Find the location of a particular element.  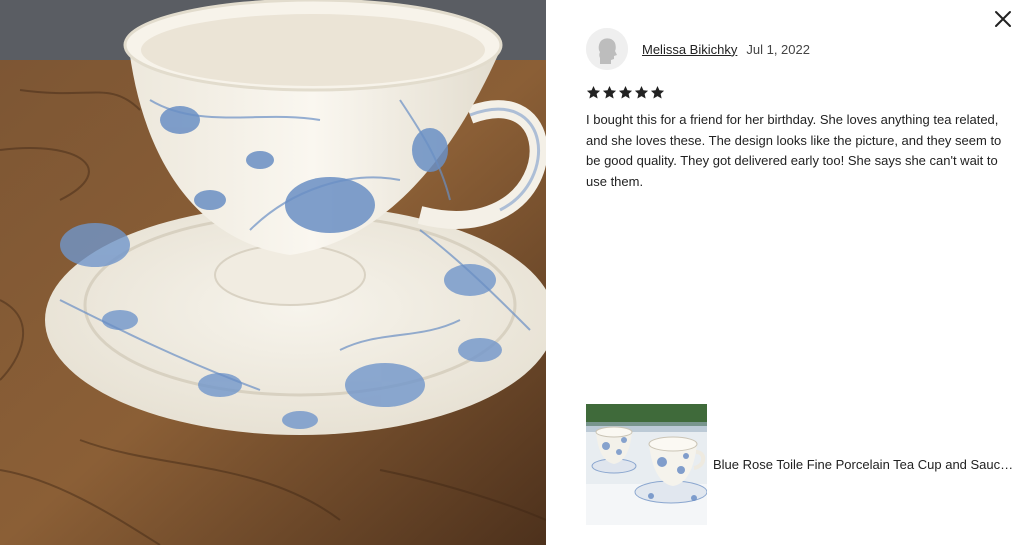

close-button is located at coordinates (1003, 19).